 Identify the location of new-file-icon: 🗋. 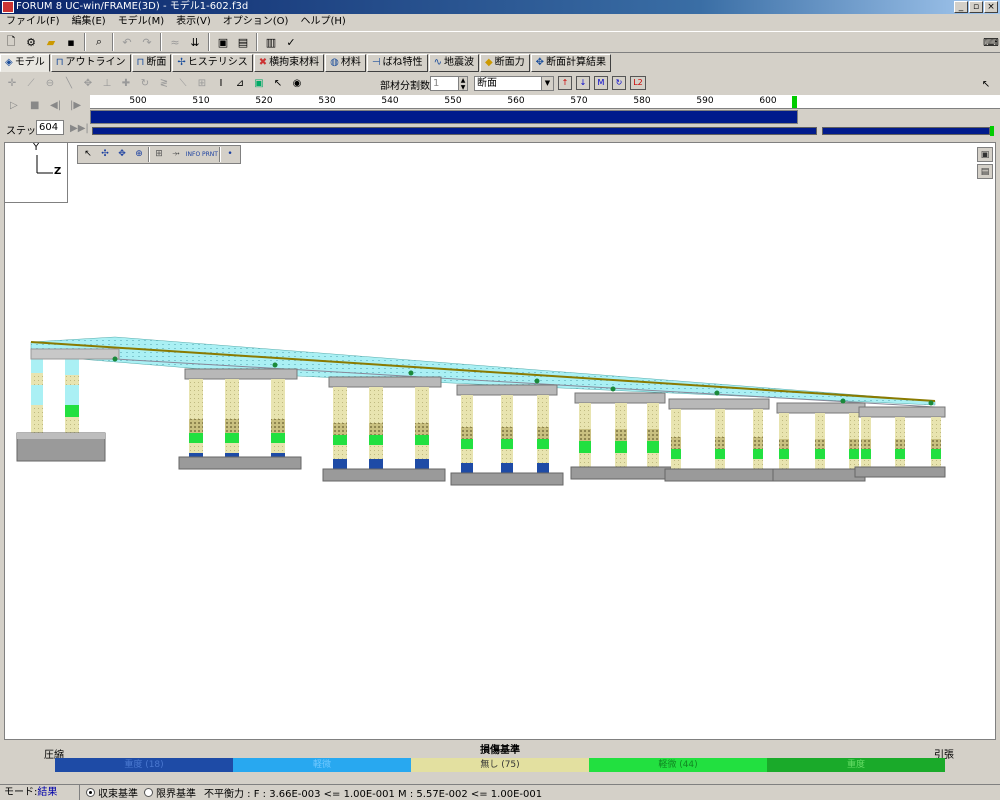
(11, 42).